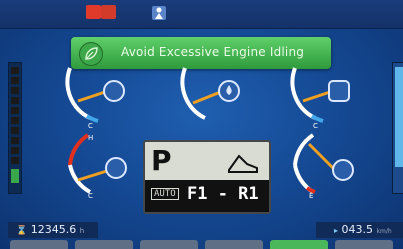  I want to click on trans-temp-gauge: H C, so click(105, 165).